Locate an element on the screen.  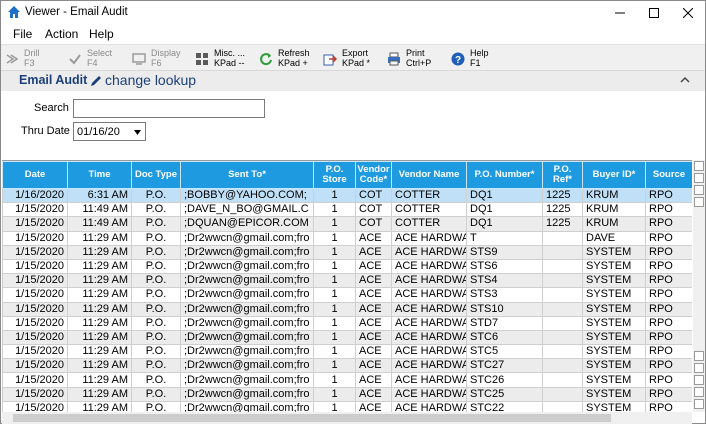
table-cell: 1/16/2020 is located at coordinates (35, 195).